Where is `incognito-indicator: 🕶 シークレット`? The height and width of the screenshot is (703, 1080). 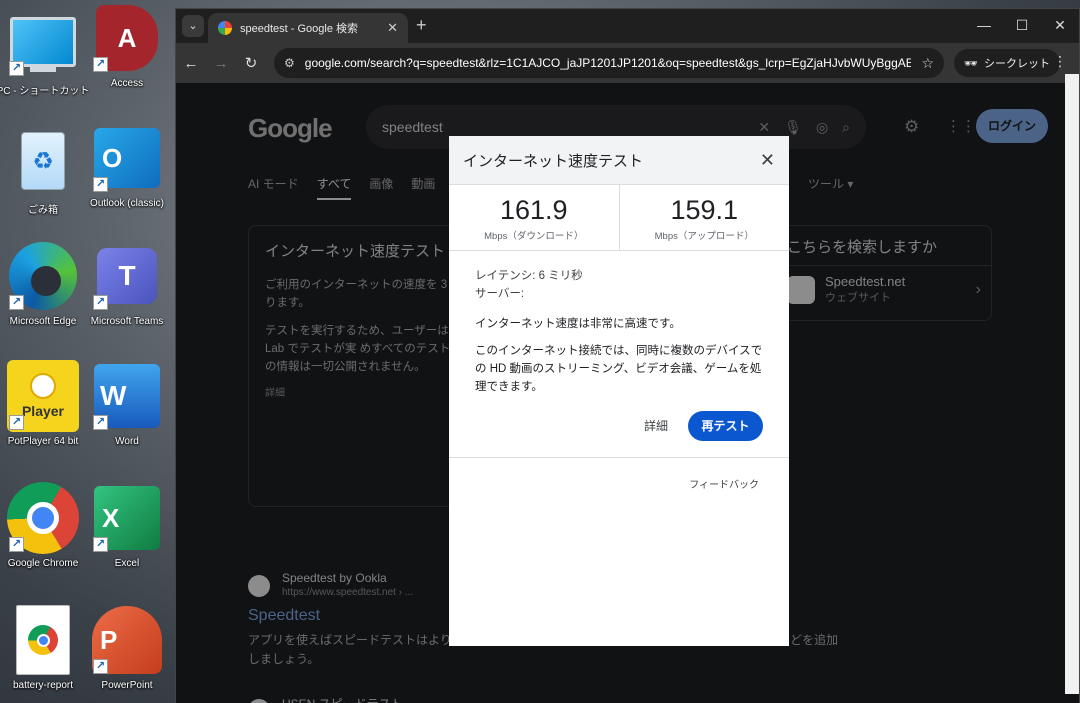
incognito-indicator: 🕶 シークレット is located at coordinates (1007, 63).